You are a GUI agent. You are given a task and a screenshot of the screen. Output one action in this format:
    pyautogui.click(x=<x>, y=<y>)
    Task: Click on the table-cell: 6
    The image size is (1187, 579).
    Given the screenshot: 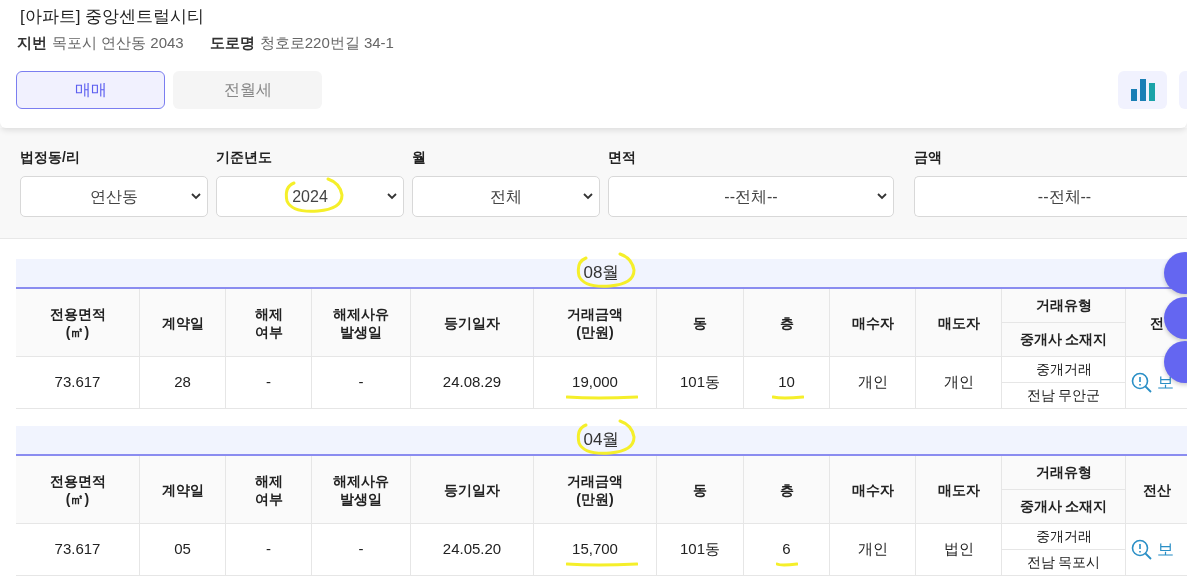 What is the action you would take?
    pyautogui.click(x=786, y=549)
    